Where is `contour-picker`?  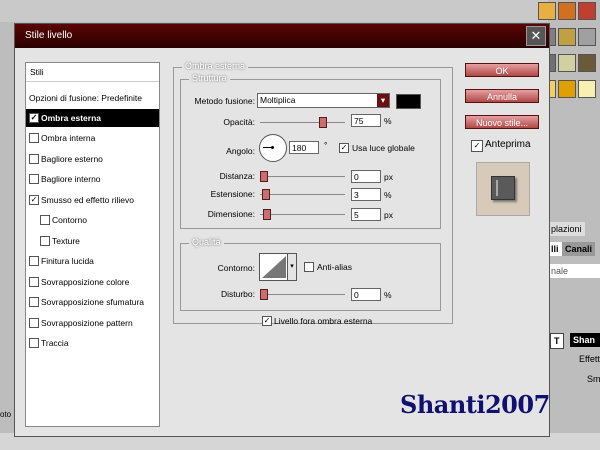
contour-picker is located at coordinates (274, 267).